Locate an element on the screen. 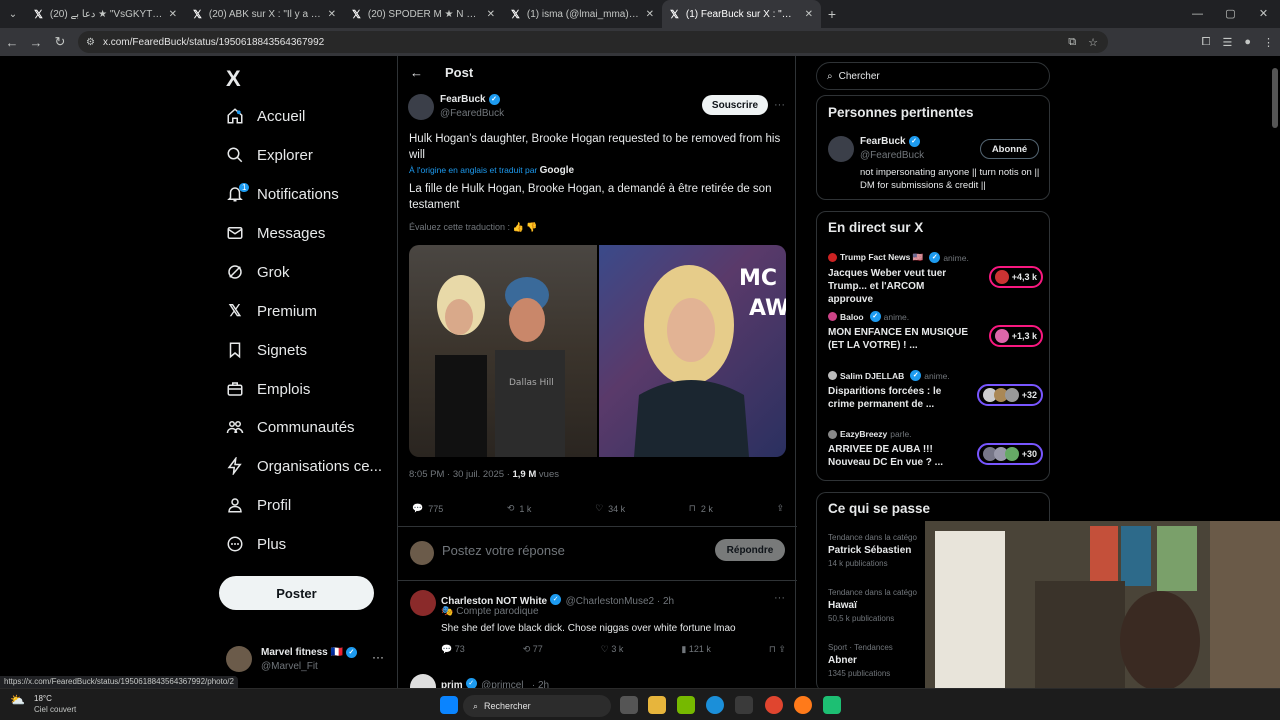 The width and height of the screenshot is (1280, 720). firefox-icon is located at coordinates (803, 705).